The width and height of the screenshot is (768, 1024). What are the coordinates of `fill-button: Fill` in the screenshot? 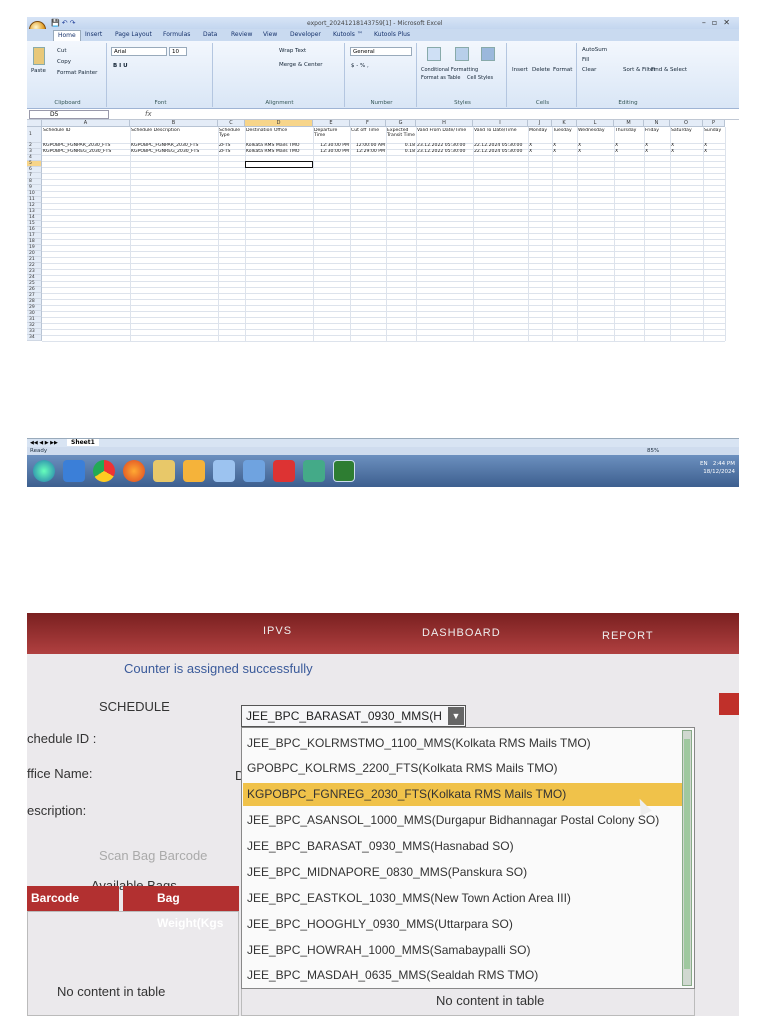 It's located at (585, 60).